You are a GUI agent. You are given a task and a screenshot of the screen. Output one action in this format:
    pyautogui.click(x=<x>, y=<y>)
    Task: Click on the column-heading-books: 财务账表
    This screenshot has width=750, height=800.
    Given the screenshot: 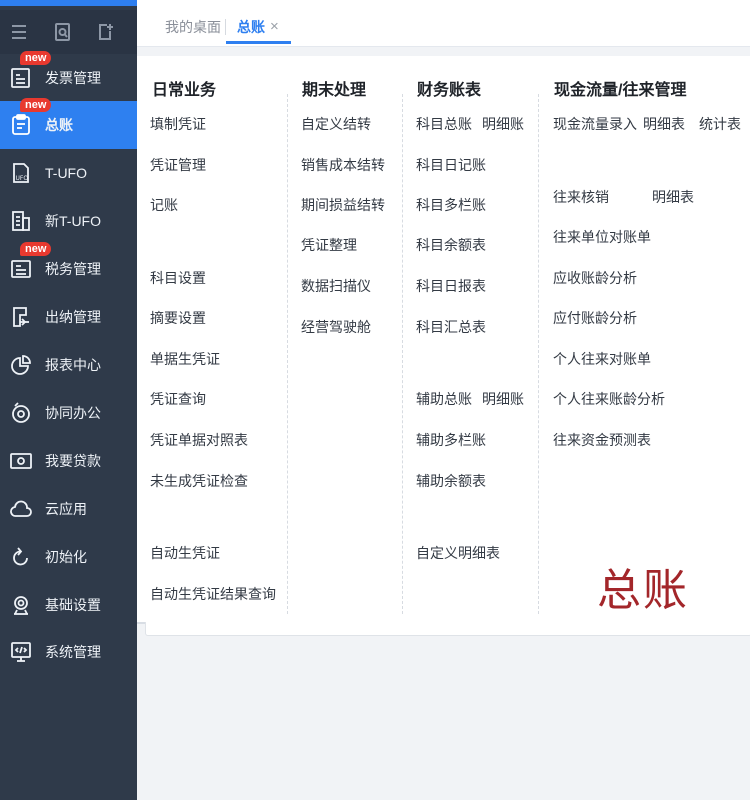 What is the action you would take?
    pyautogui.click(x=449, y=90)
    